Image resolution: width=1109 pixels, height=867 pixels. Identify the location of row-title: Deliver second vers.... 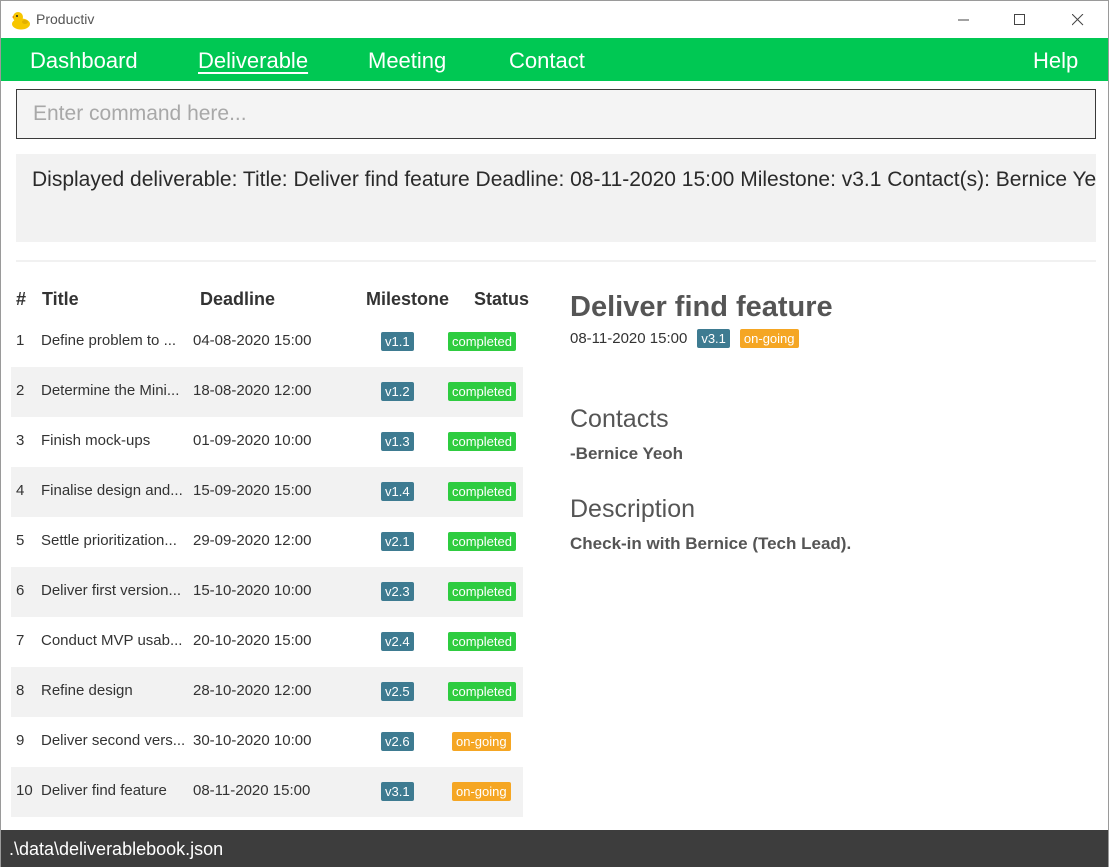
(113, 740).